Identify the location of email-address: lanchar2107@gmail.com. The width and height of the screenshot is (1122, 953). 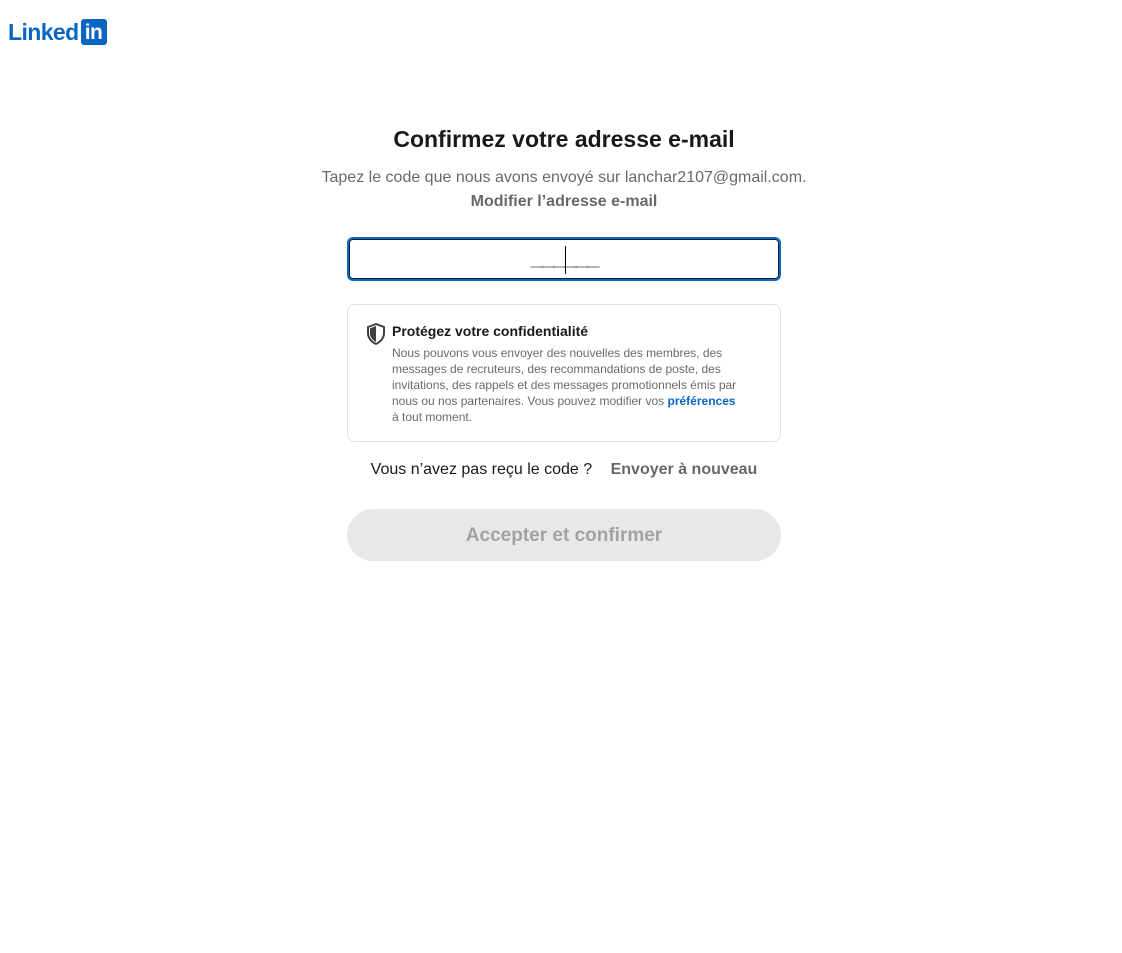
(713, 177).